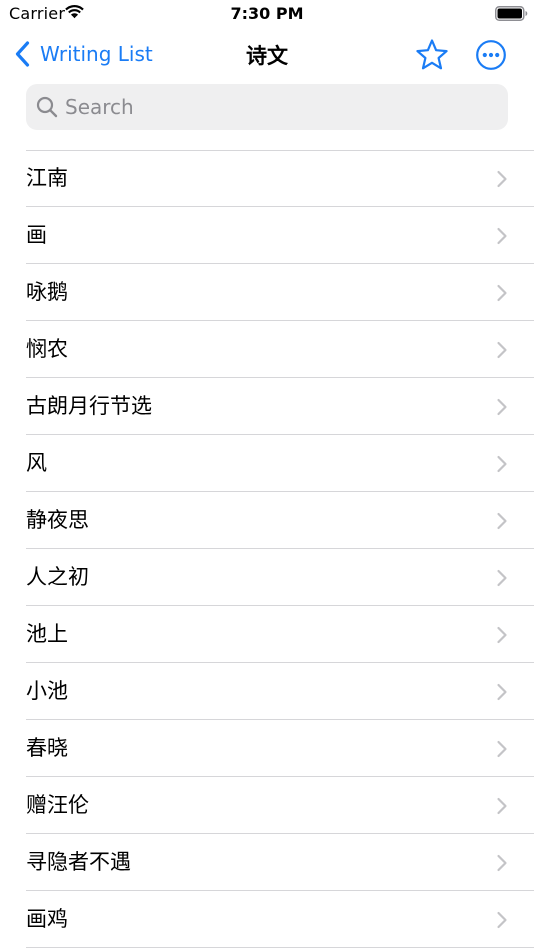  I want to click on list-item-label: 咏鹅, so click(47, 292).